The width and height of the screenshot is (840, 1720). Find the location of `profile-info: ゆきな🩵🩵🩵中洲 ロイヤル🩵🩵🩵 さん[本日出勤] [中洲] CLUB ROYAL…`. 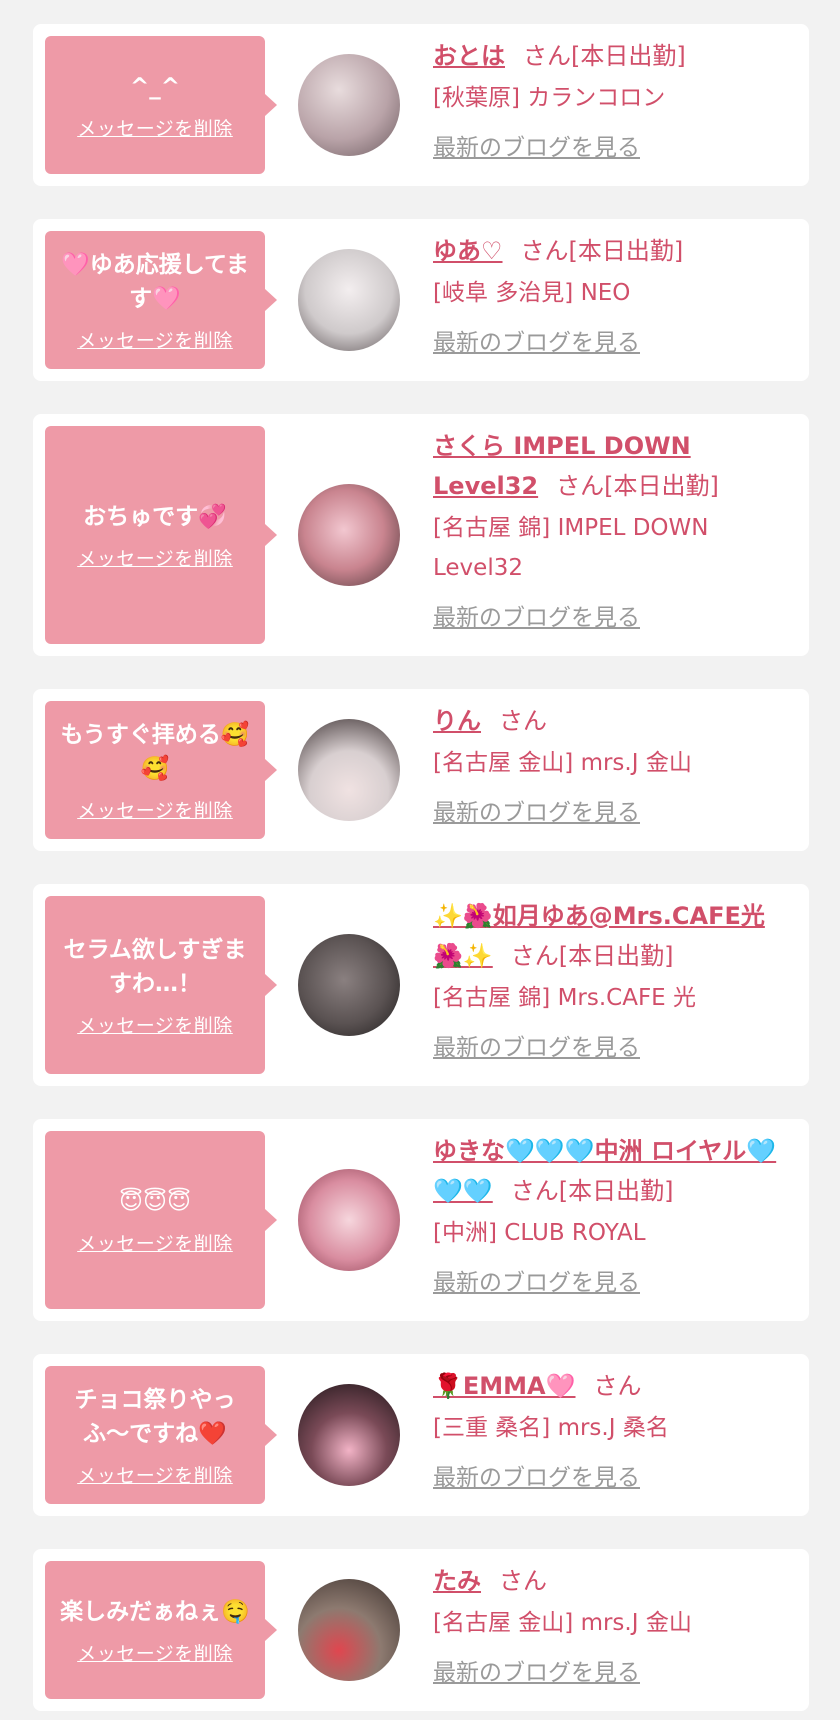

profile-info: ゆきな🩵🩵🩵中洲 ロイヤル🩵🩵🩵 さん[本日出勤] [中洲] CLUB ROYAL… is located at coordinates (611, 1216).